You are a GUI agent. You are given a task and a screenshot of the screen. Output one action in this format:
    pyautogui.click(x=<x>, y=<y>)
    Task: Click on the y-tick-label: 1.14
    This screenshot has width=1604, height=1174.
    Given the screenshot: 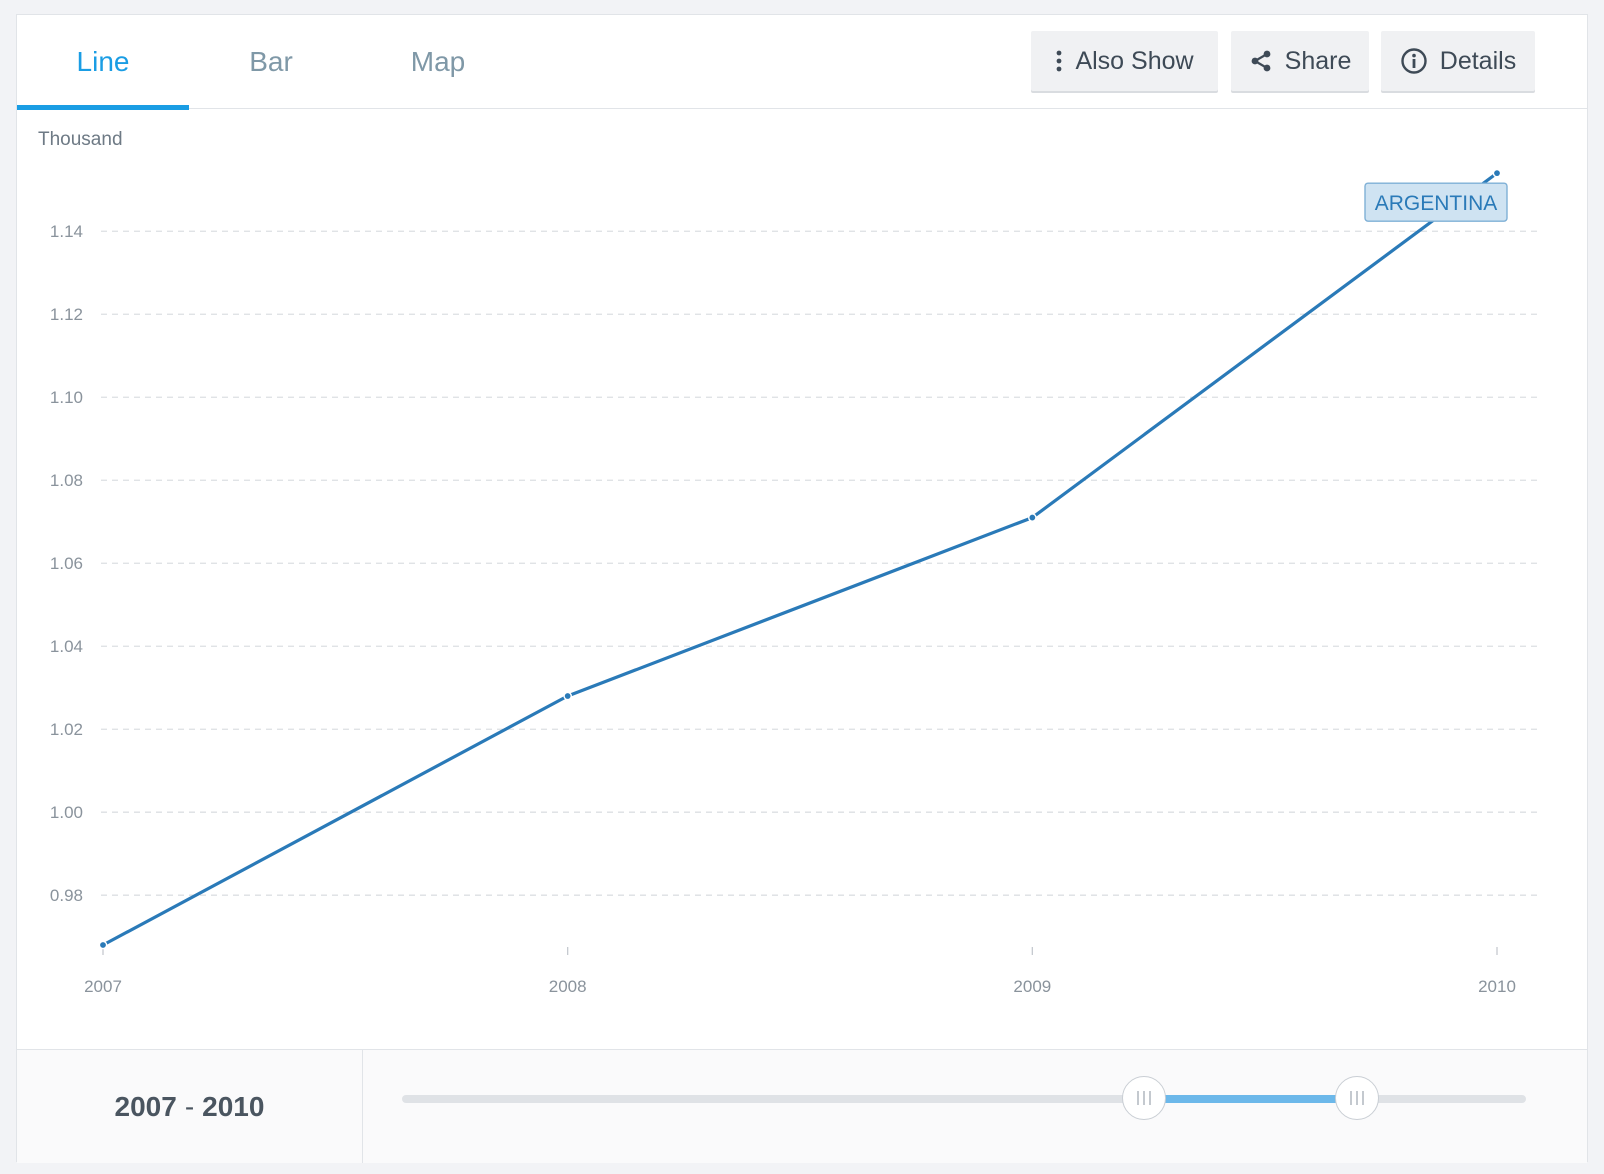 What is the action you would take?
    pyautogui.click(x=66, y=231)
    